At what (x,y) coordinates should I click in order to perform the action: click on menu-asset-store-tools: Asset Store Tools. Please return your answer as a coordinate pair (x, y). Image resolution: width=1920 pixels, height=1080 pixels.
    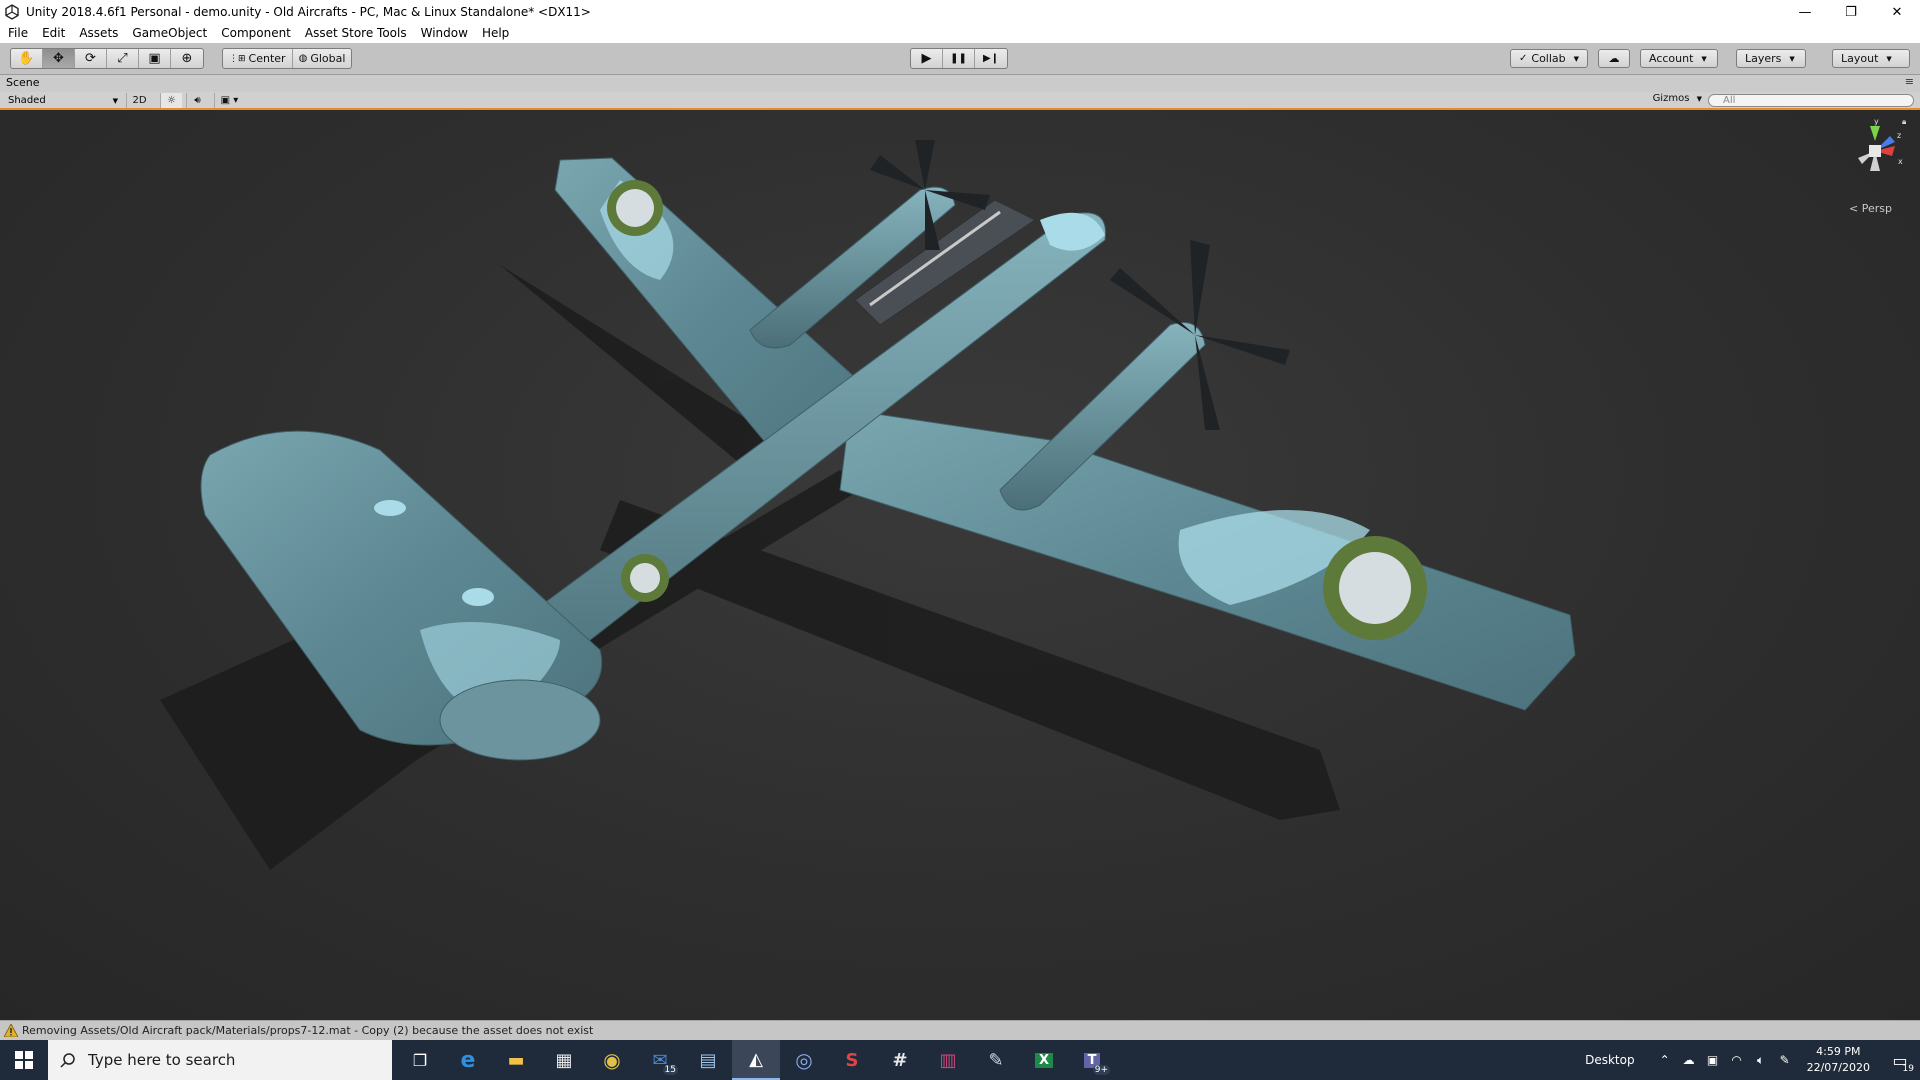
    Looking at the image, I should click on (356, 33).